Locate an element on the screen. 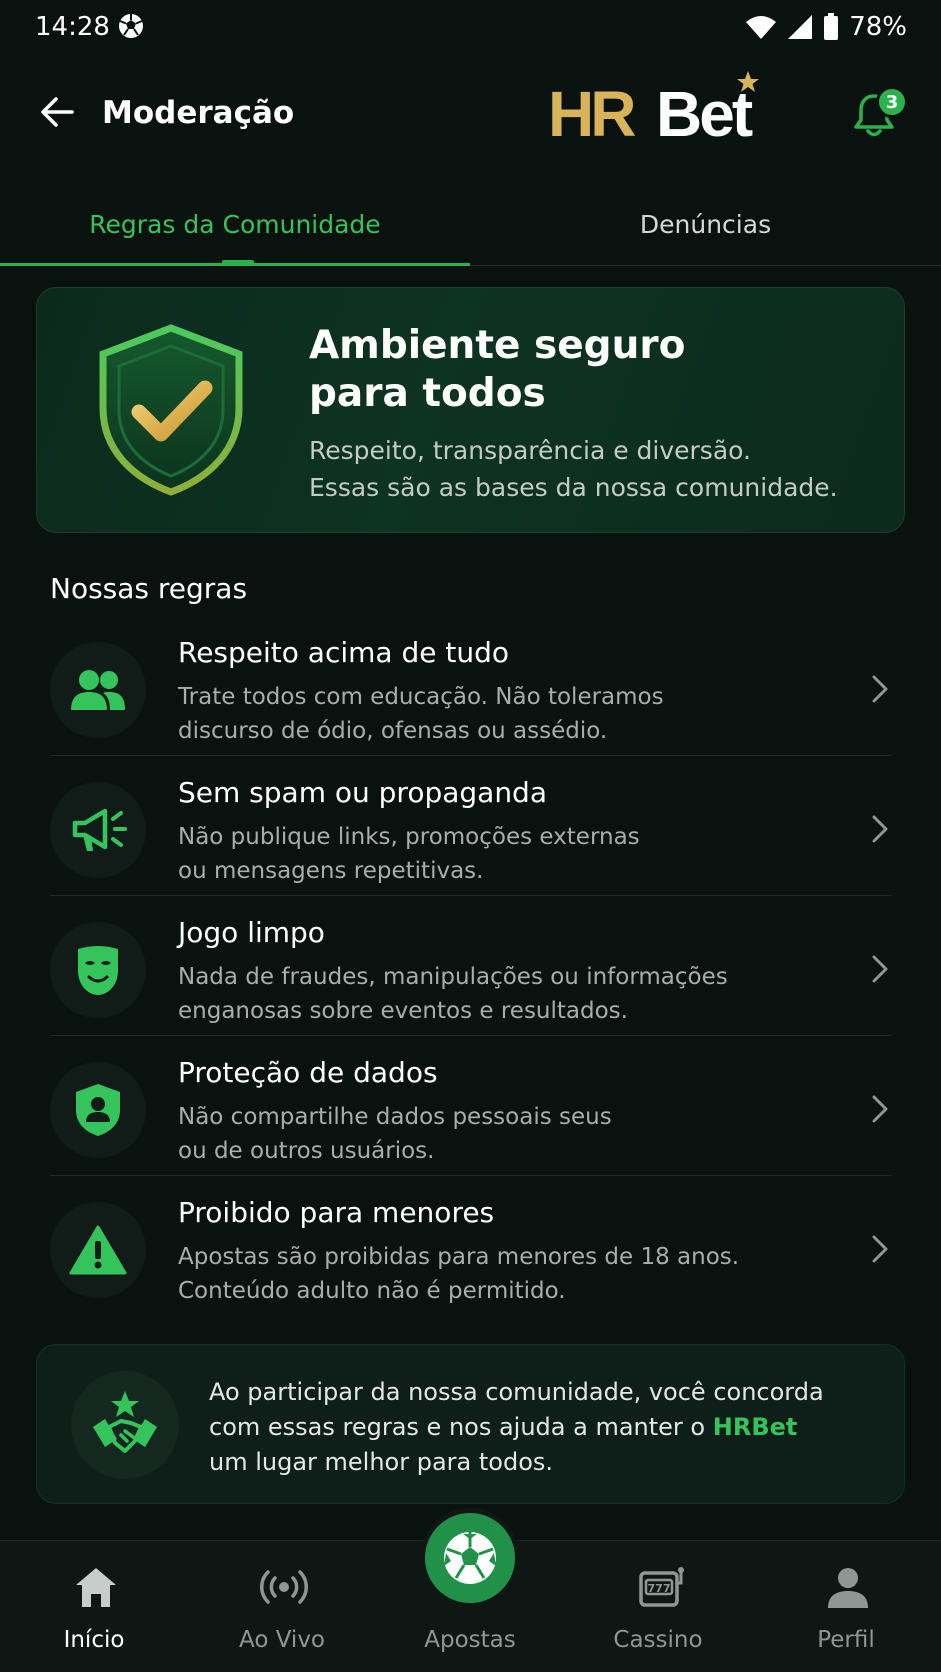 The image size is (941, 1672). nav-item-profile: Perfil is located at coordinates (846, 1606).